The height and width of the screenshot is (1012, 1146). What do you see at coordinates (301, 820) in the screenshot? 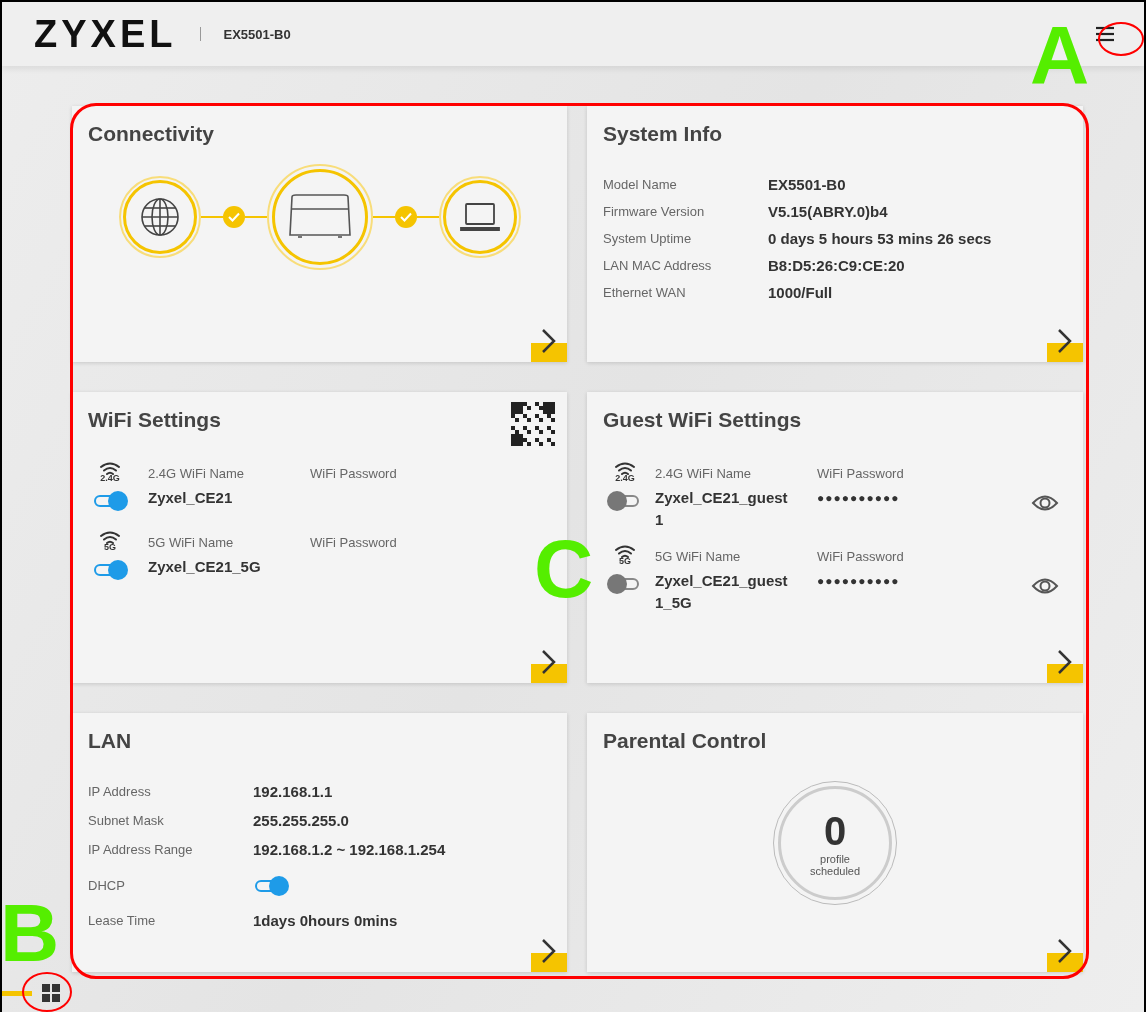
I see `info-value: 255.255.255.0` at bounding box center [301, 820].